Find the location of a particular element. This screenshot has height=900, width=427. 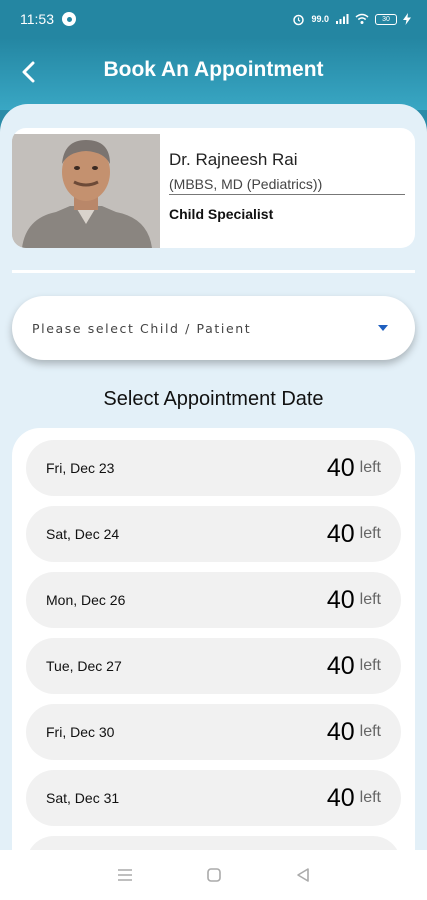

notification-icon is located at coordinates (69, 19).